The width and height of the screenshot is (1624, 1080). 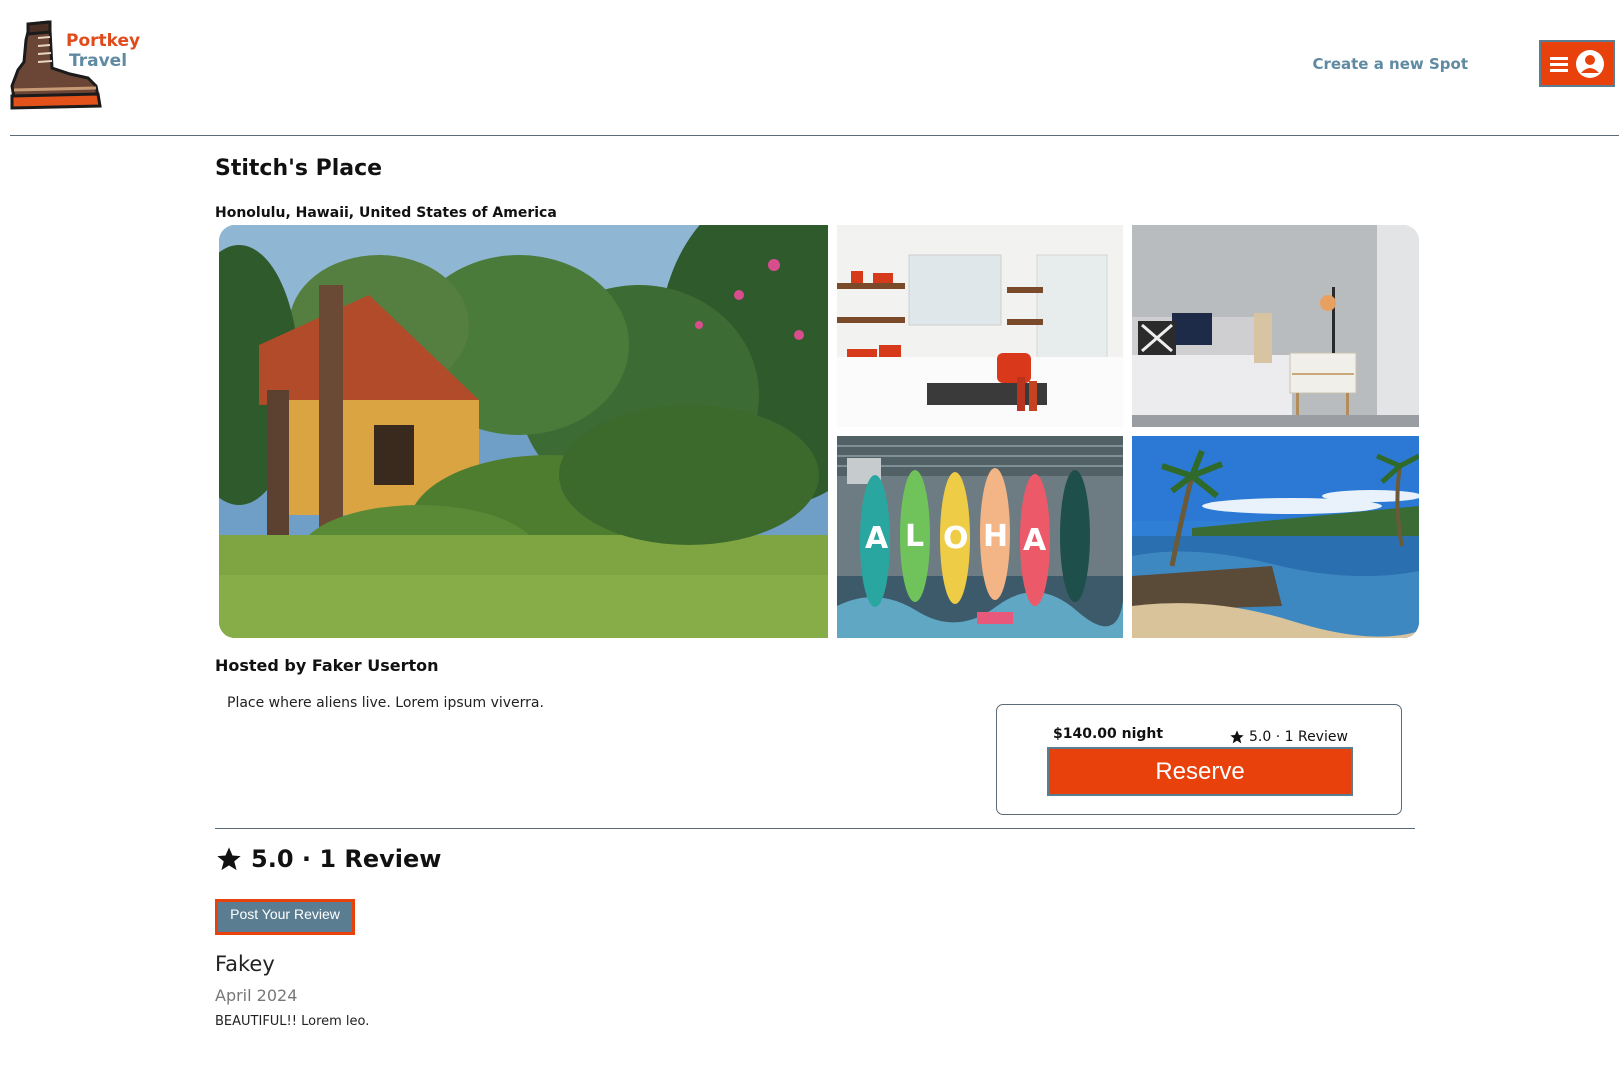 What do you see at coordinates (245, 964) in the screenshot?
I see `review-author: Fakey` at bounding box center [245, 964].